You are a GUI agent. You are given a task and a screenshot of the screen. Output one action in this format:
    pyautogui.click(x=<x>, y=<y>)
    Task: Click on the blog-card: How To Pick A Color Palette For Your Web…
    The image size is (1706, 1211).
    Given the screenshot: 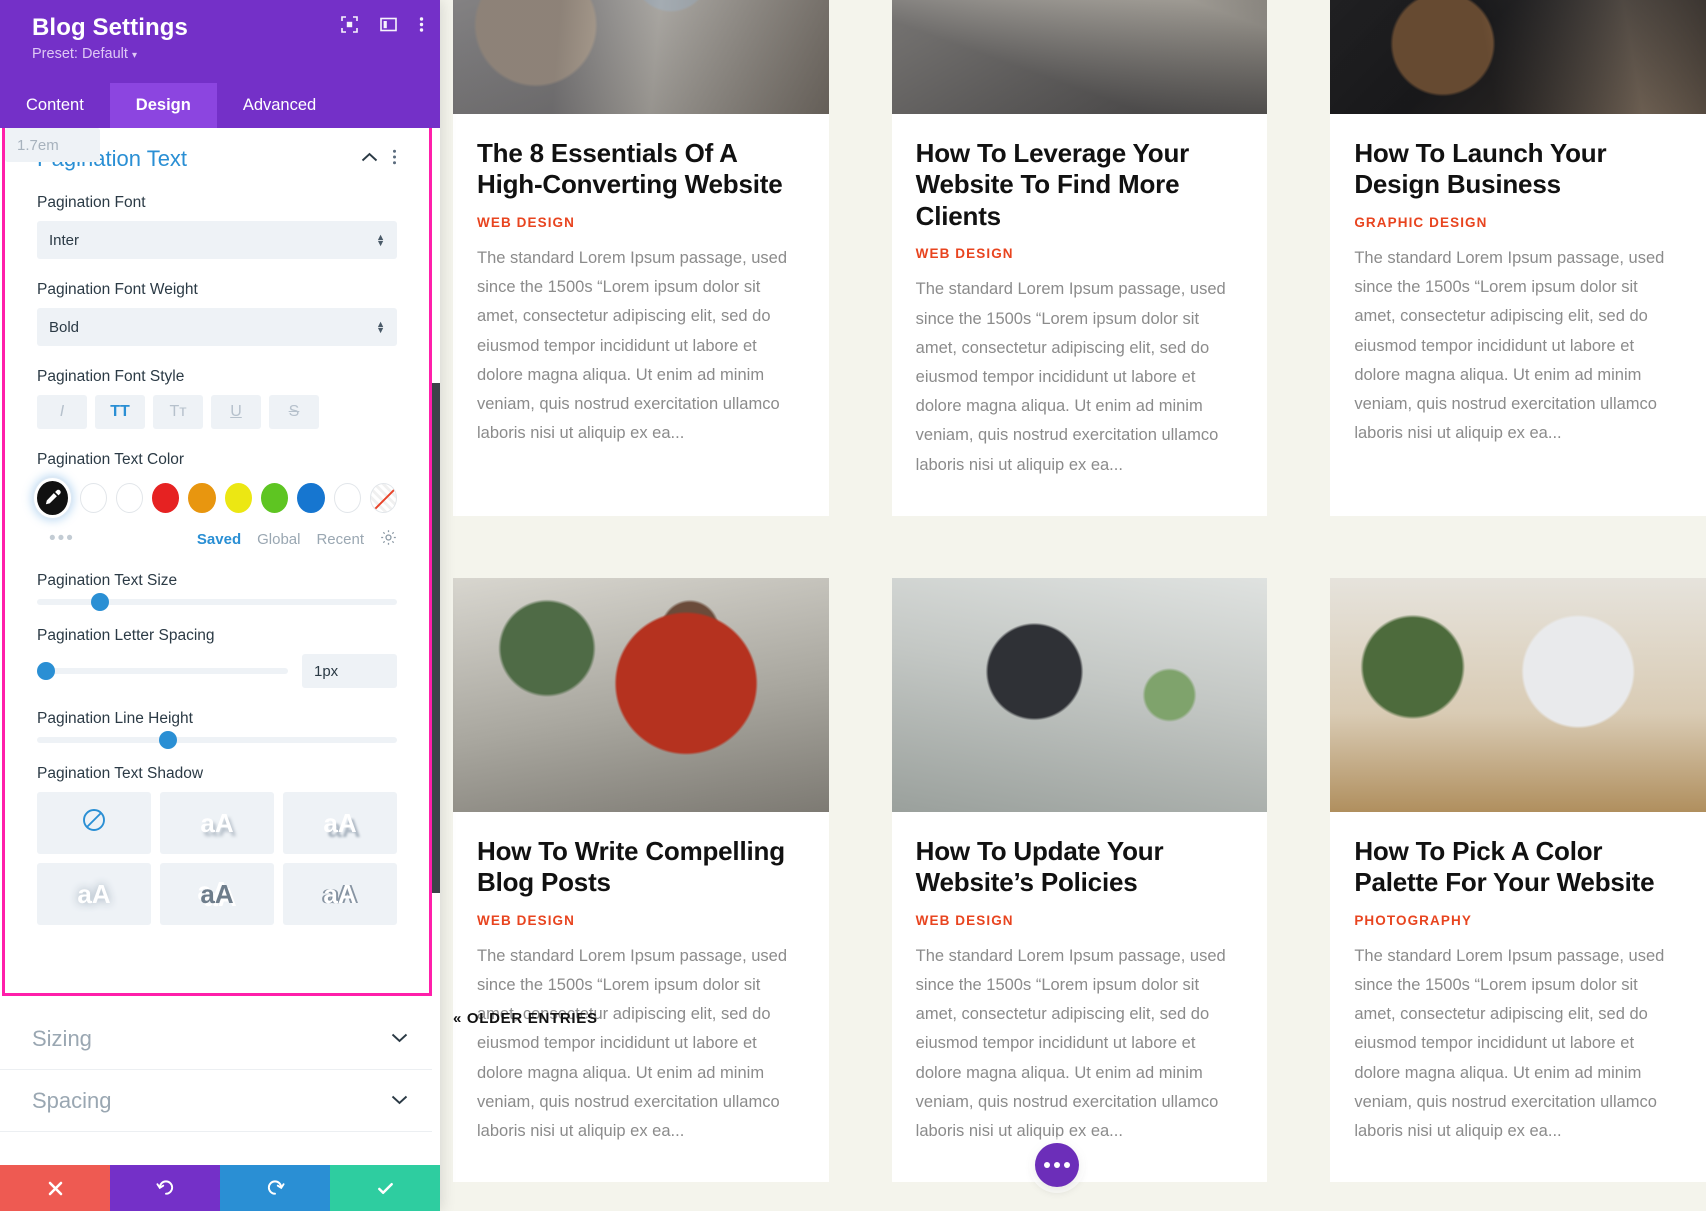 What is the action you would take?
    pyautogui.click(x=1518, y=880)
    